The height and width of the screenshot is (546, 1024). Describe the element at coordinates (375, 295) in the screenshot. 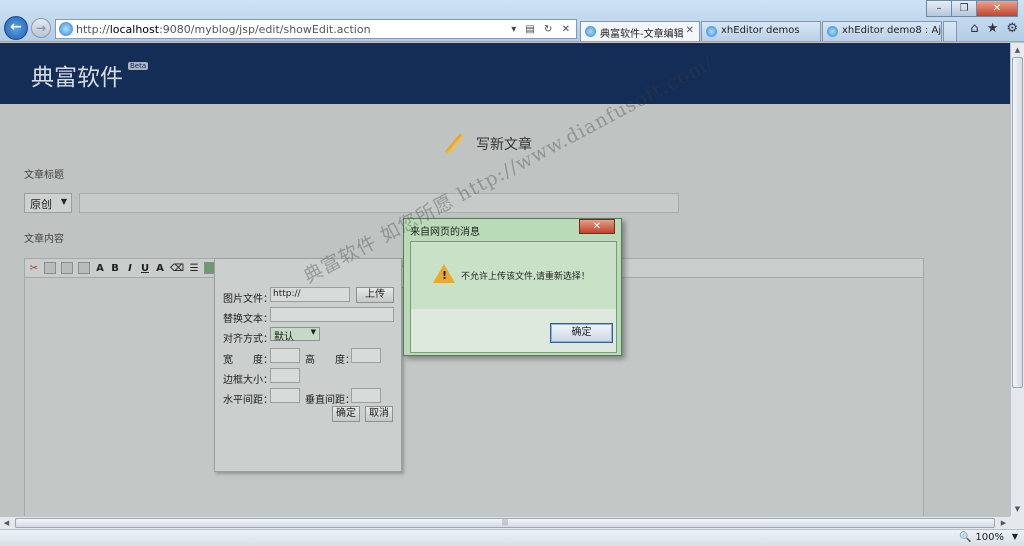

I see `upload-button: 上传` at that location.